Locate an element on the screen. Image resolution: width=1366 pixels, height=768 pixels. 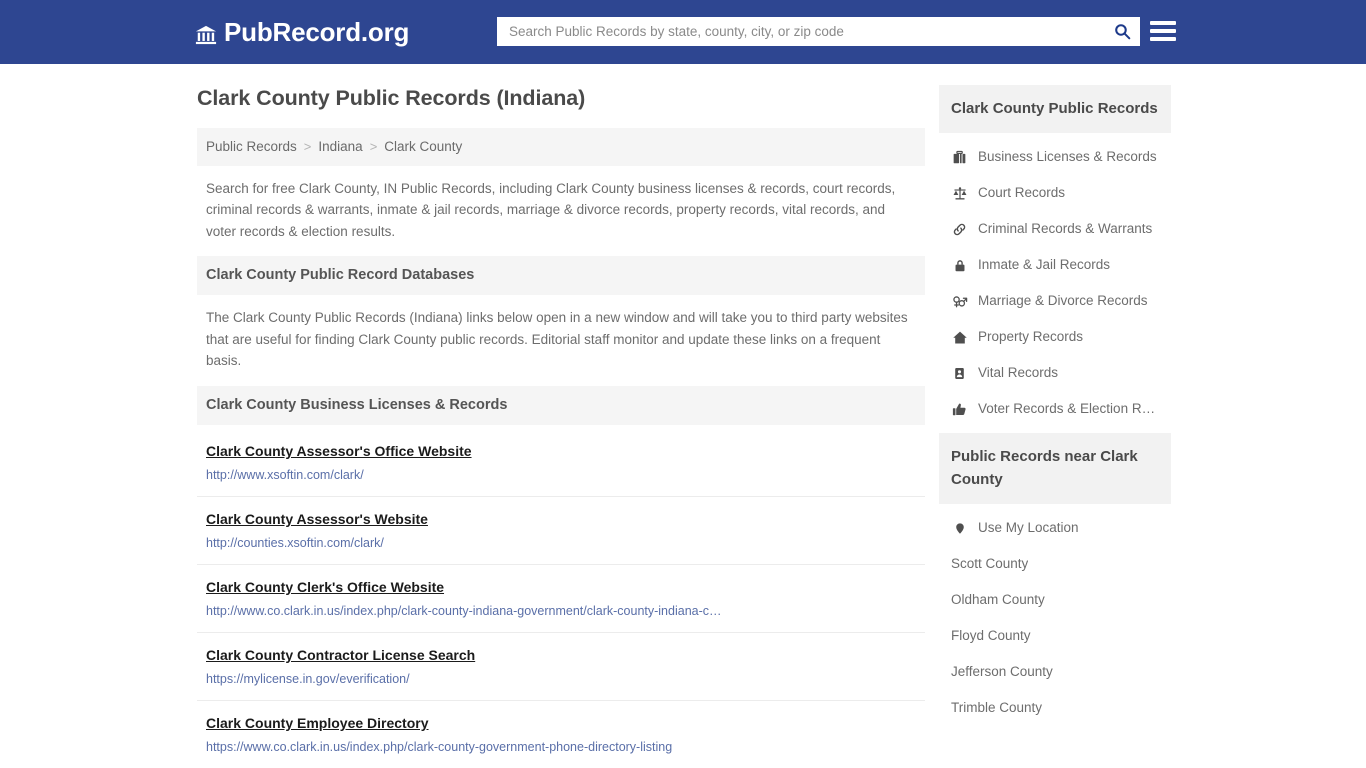
bank-building-icon is located at coordinates (206, 33).